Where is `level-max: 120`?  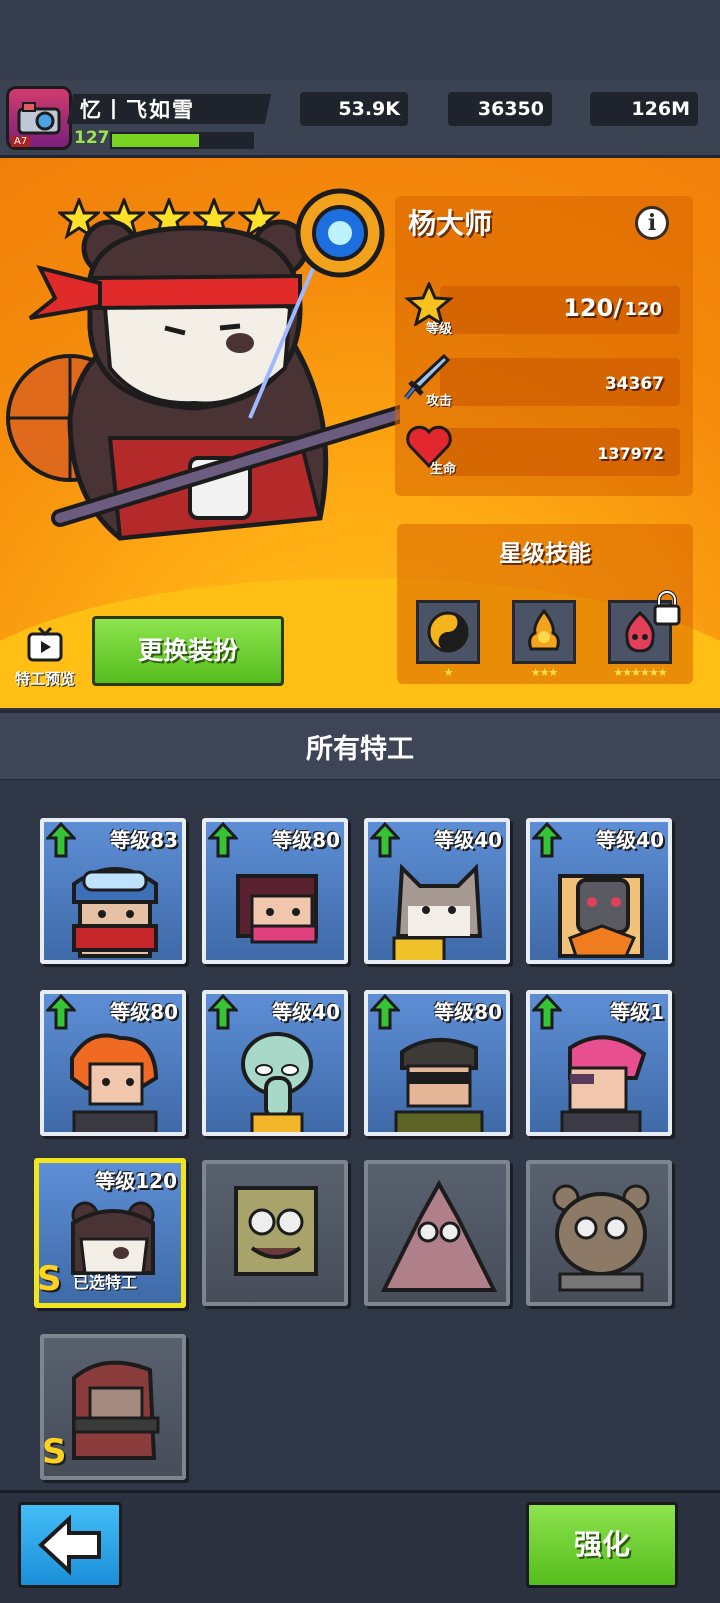 level-max: 120 is located at coordinates (643, 309).